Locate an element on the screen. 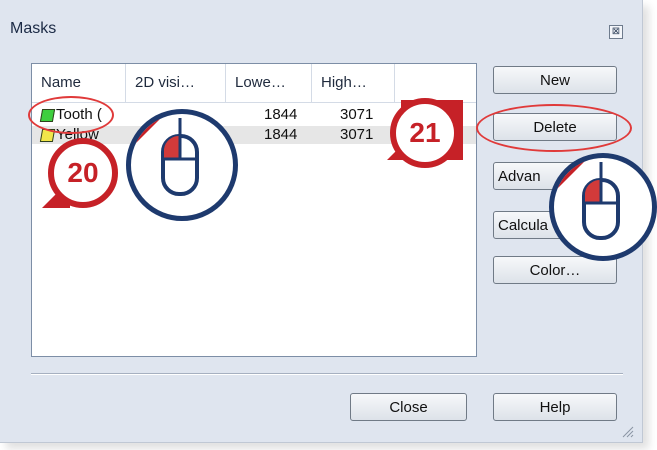 The height and width of the screenshot is (450, 657). close-icon: ⊠ is located at coordinates (616, 32).